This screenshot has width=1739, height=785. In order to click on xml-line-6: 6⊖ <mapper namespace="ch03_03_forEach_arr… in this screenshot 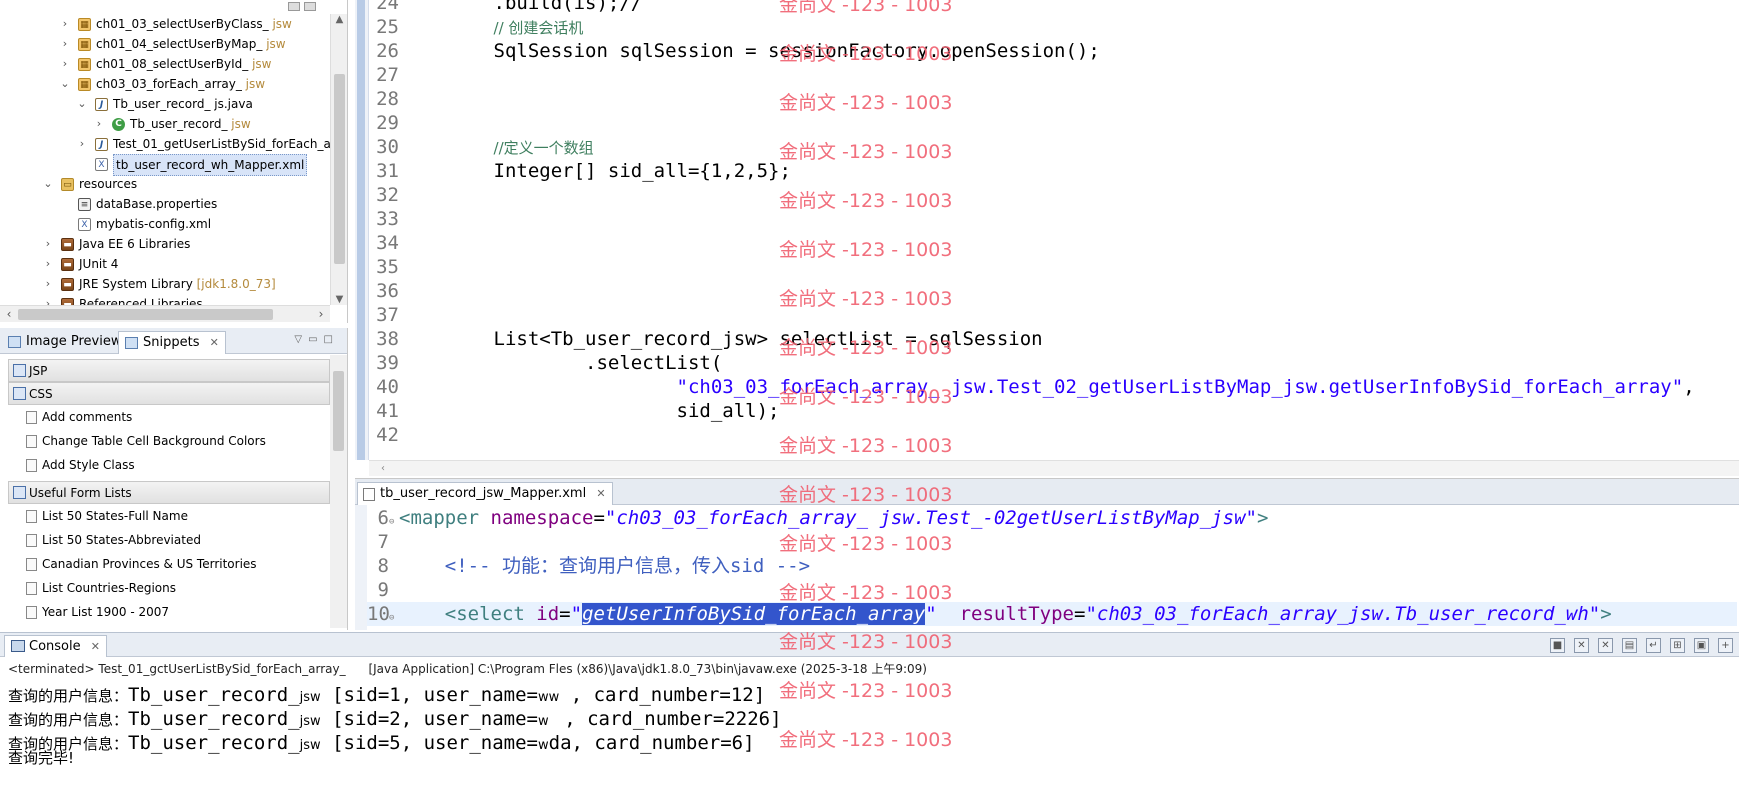, I will do `click(818, 518)`.